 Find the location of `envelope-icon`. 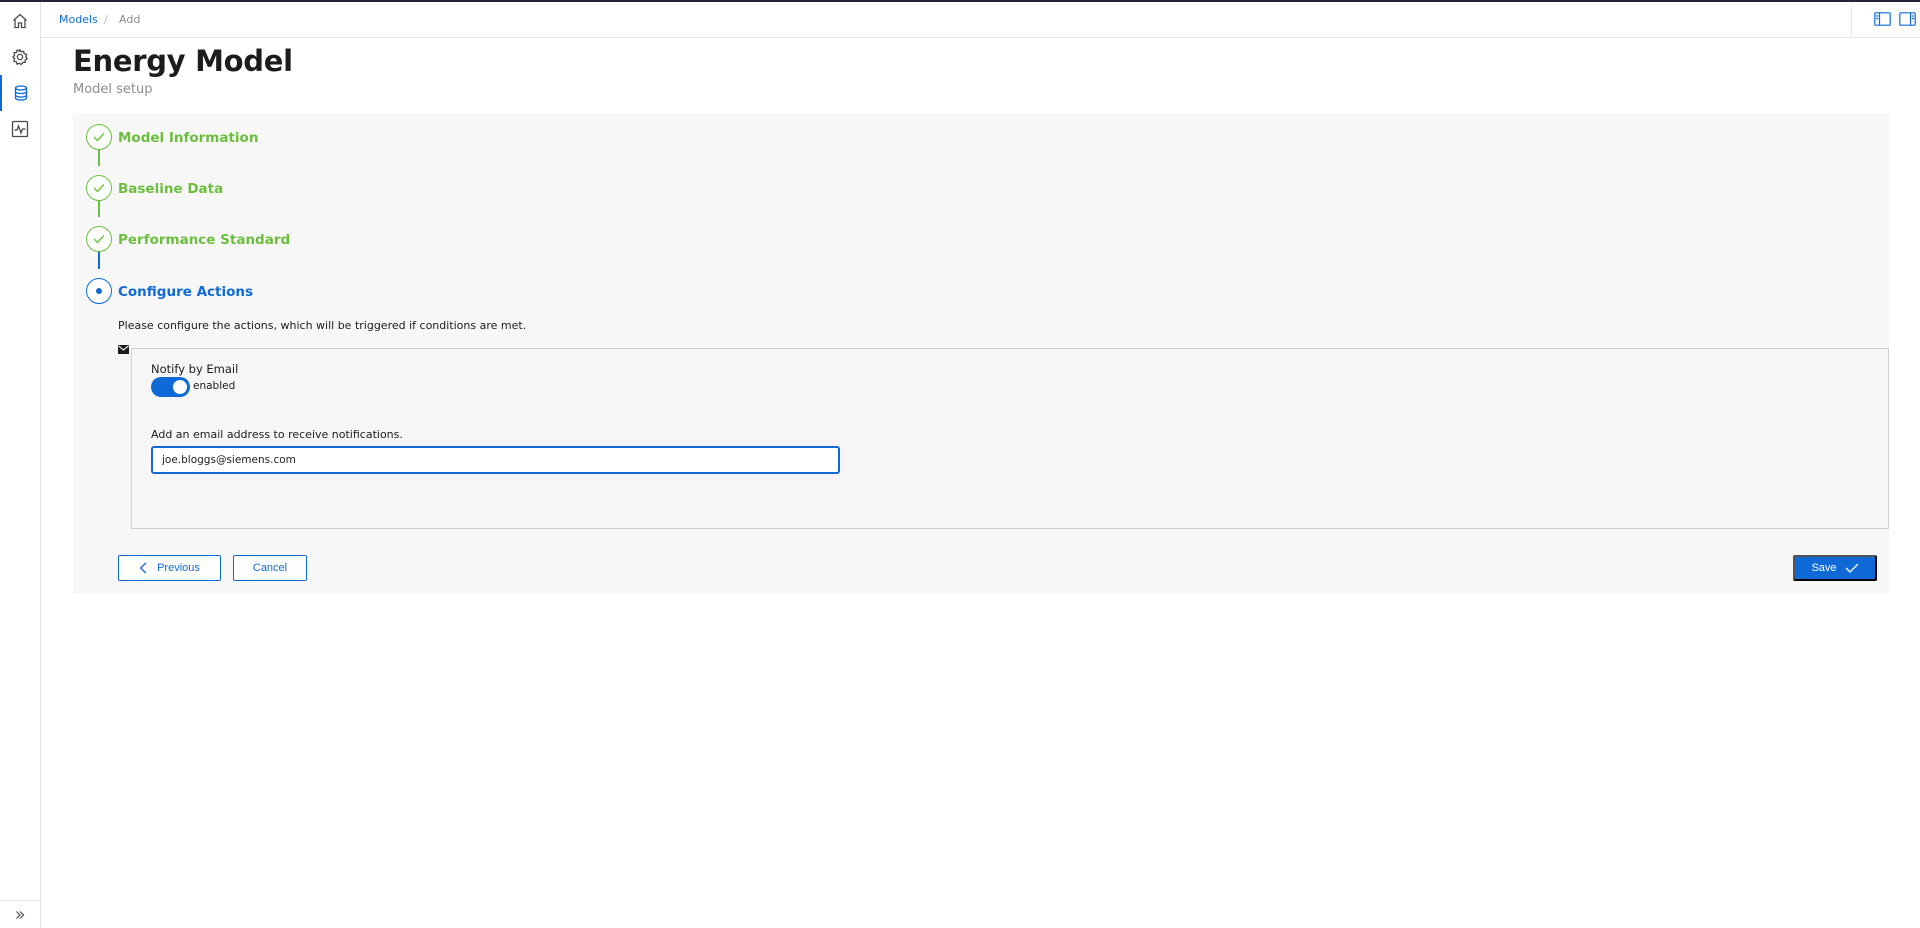

envelope-icon is located at coordinates (123, 349).